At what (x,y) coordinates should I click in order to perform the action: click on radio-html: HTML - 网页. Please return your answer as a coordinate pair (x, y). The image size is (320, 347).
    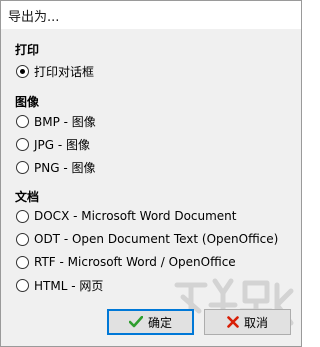
    Looking at the image, I should click on (59, 285).